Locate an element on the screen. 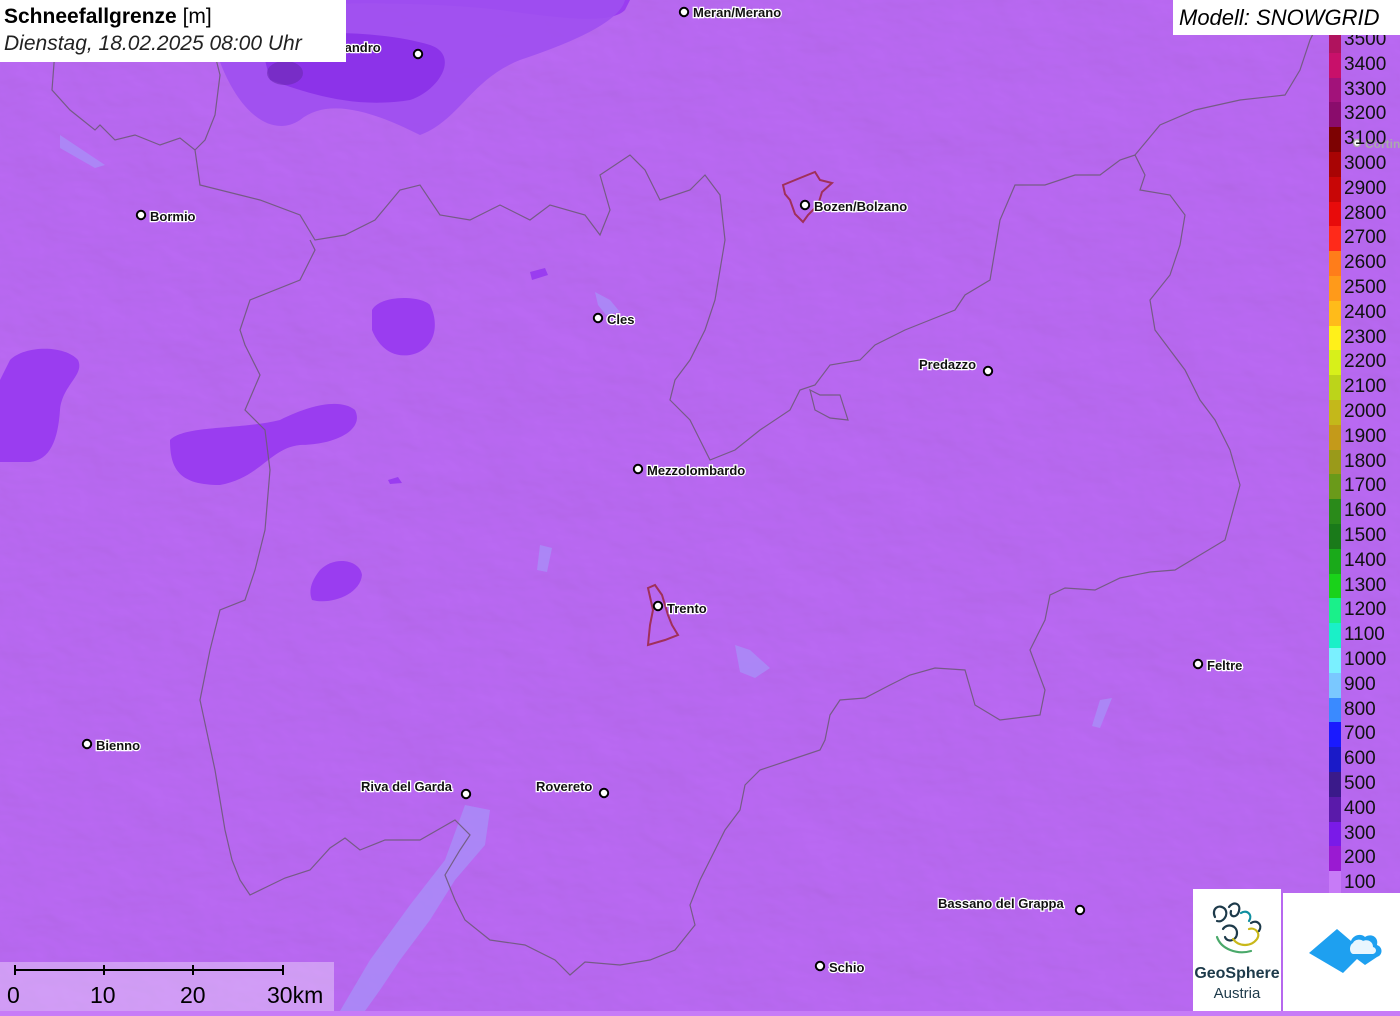 The width and height of the screenshot is (1400, 1016). legend-label: 2200 is located at coordinates (1365, 362).